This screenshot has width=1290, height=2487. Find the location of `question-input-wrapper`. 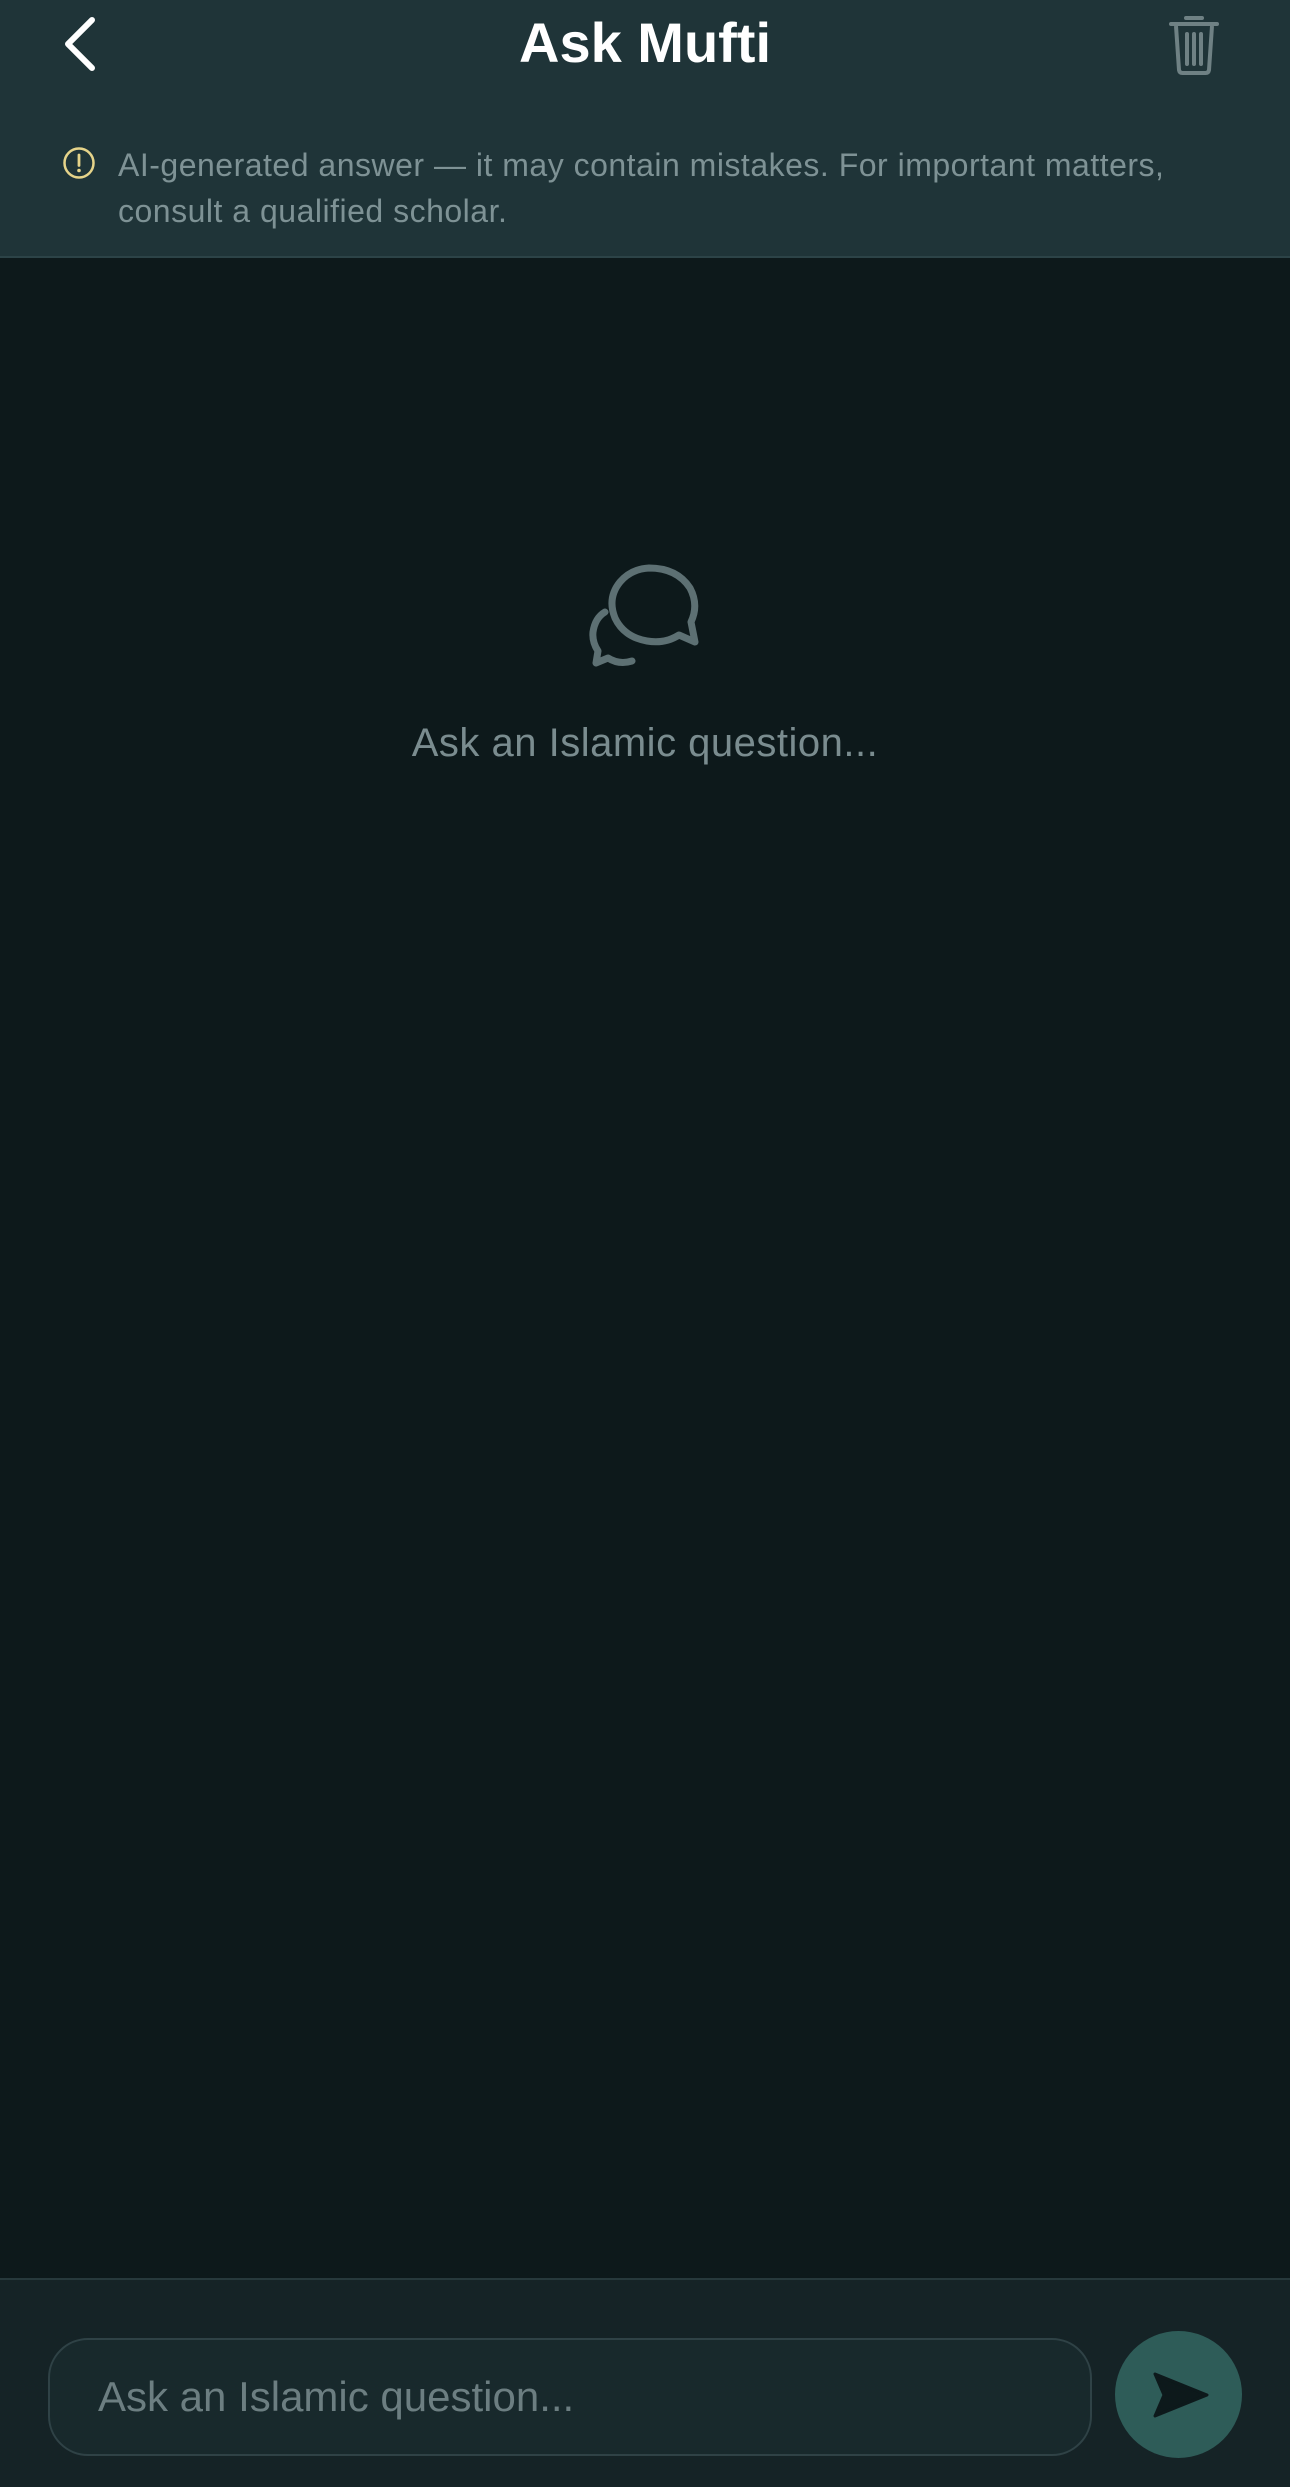

question-input-wrapper is located at coordinates (570, 2397).